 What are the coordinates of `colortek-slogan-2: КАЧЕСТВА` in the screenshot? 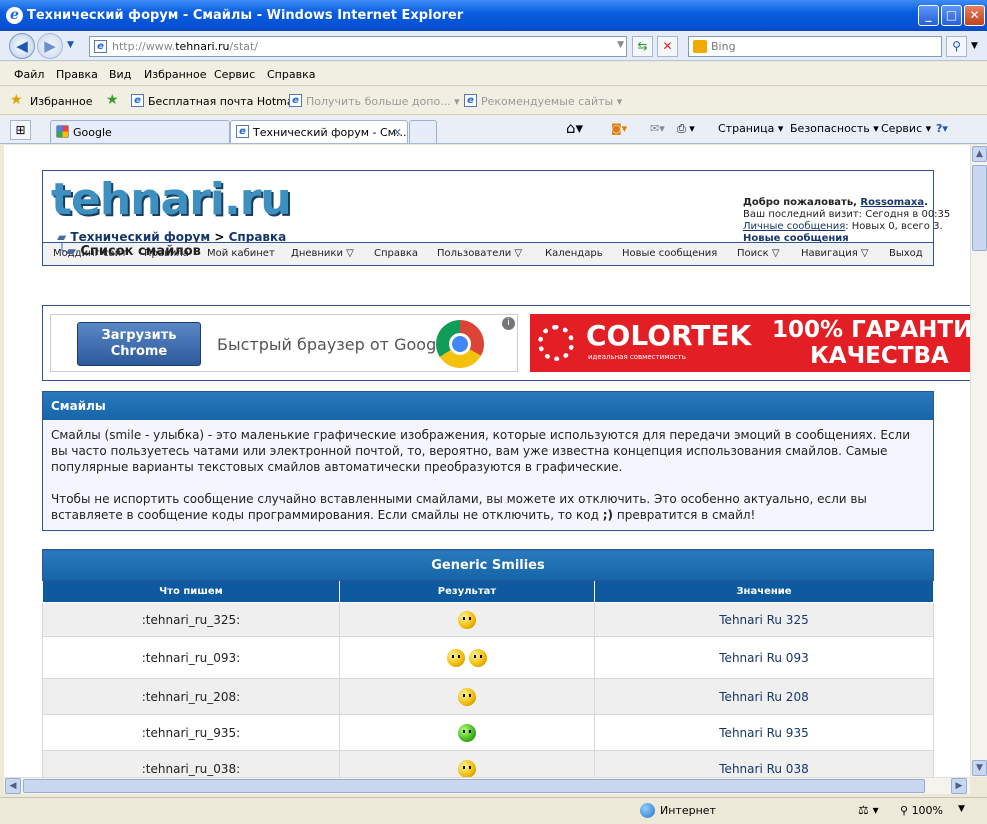 It's located at (879, 356).